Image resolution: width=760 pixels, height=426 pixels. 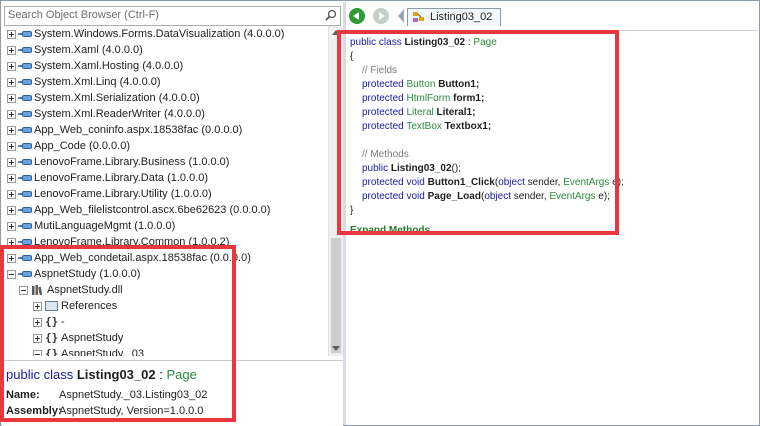 I want to click on class-icon, so click(x=418, y=17).